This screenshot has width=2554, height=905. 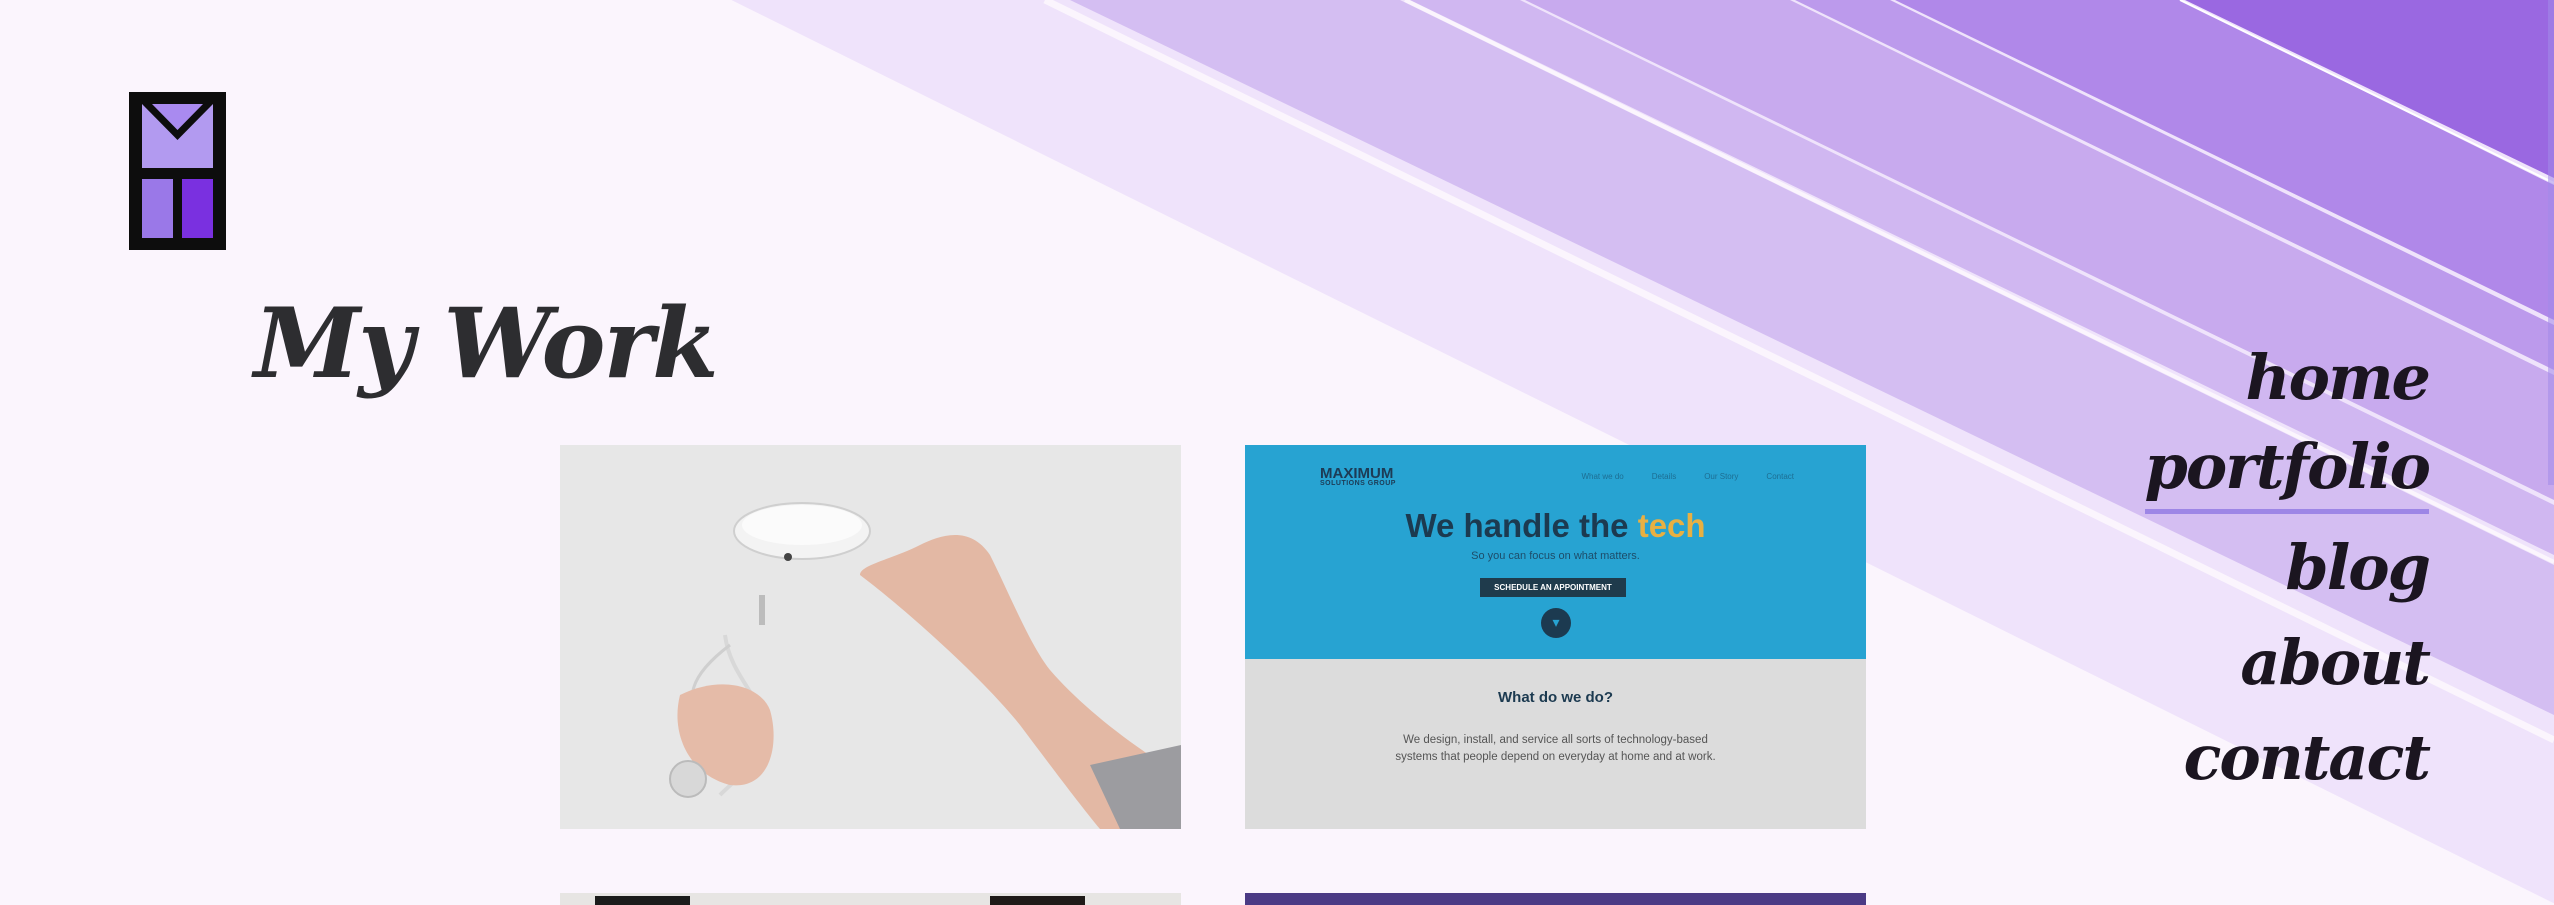 I want to click on chevron-down-icon: ▾, so click(x=1556, y=623).